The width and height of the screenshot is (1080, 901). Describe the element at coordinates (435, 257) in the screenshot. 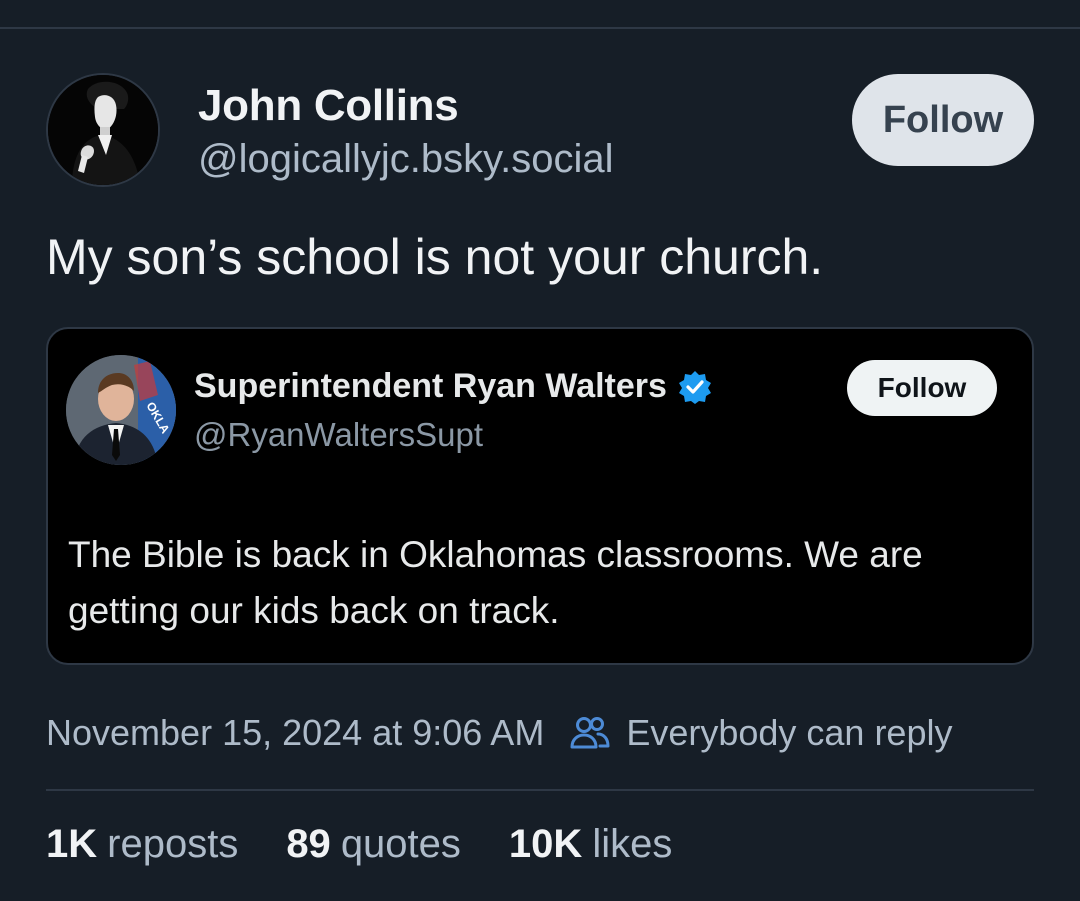

I see `post-text: My son’s school is not your church.` at that location.